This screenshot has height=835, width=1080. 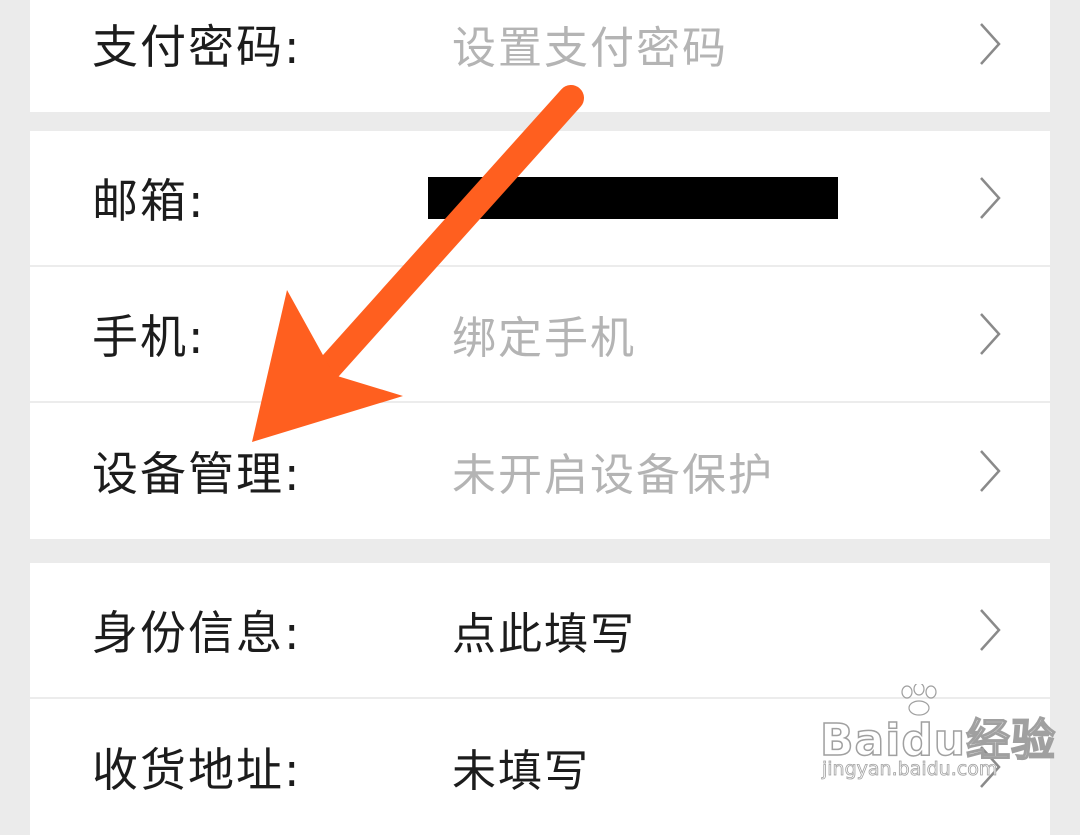 I want to click on row-value: 未填写, so click(x=521, y=771).